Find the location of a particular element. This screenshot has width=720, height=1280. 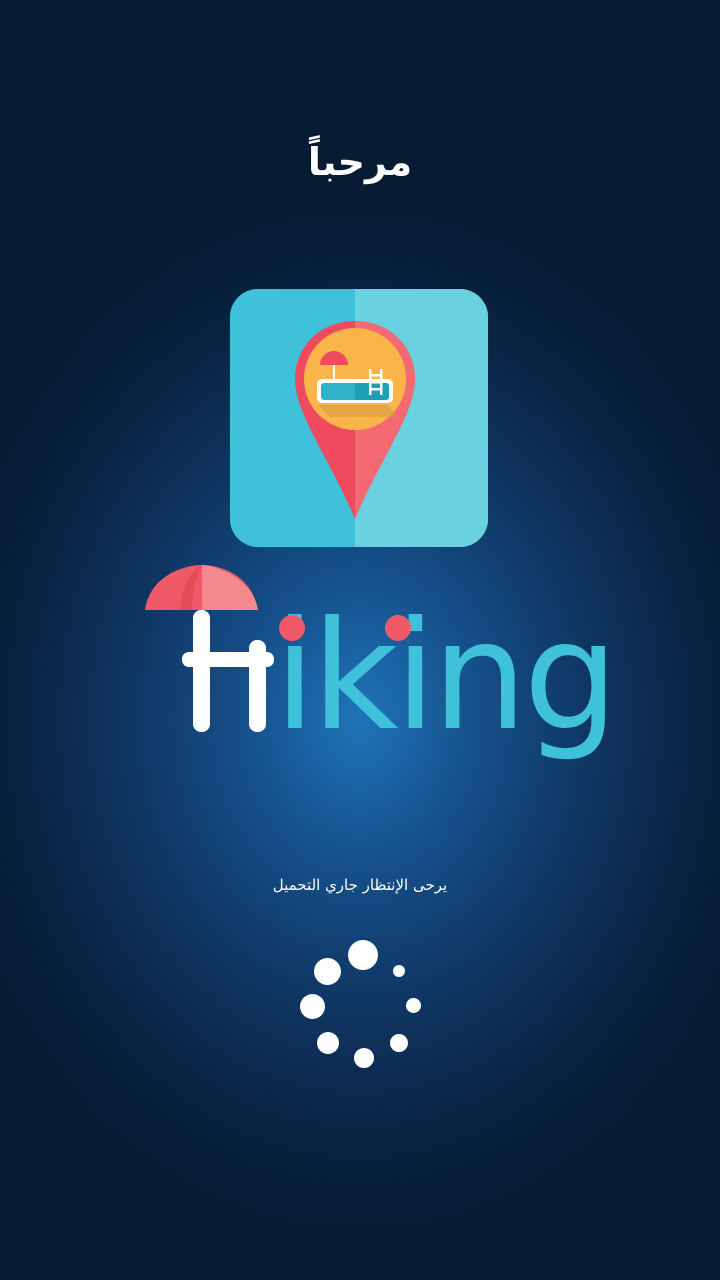

welcome-title: مرحباً is located at coordinates (360, 162).